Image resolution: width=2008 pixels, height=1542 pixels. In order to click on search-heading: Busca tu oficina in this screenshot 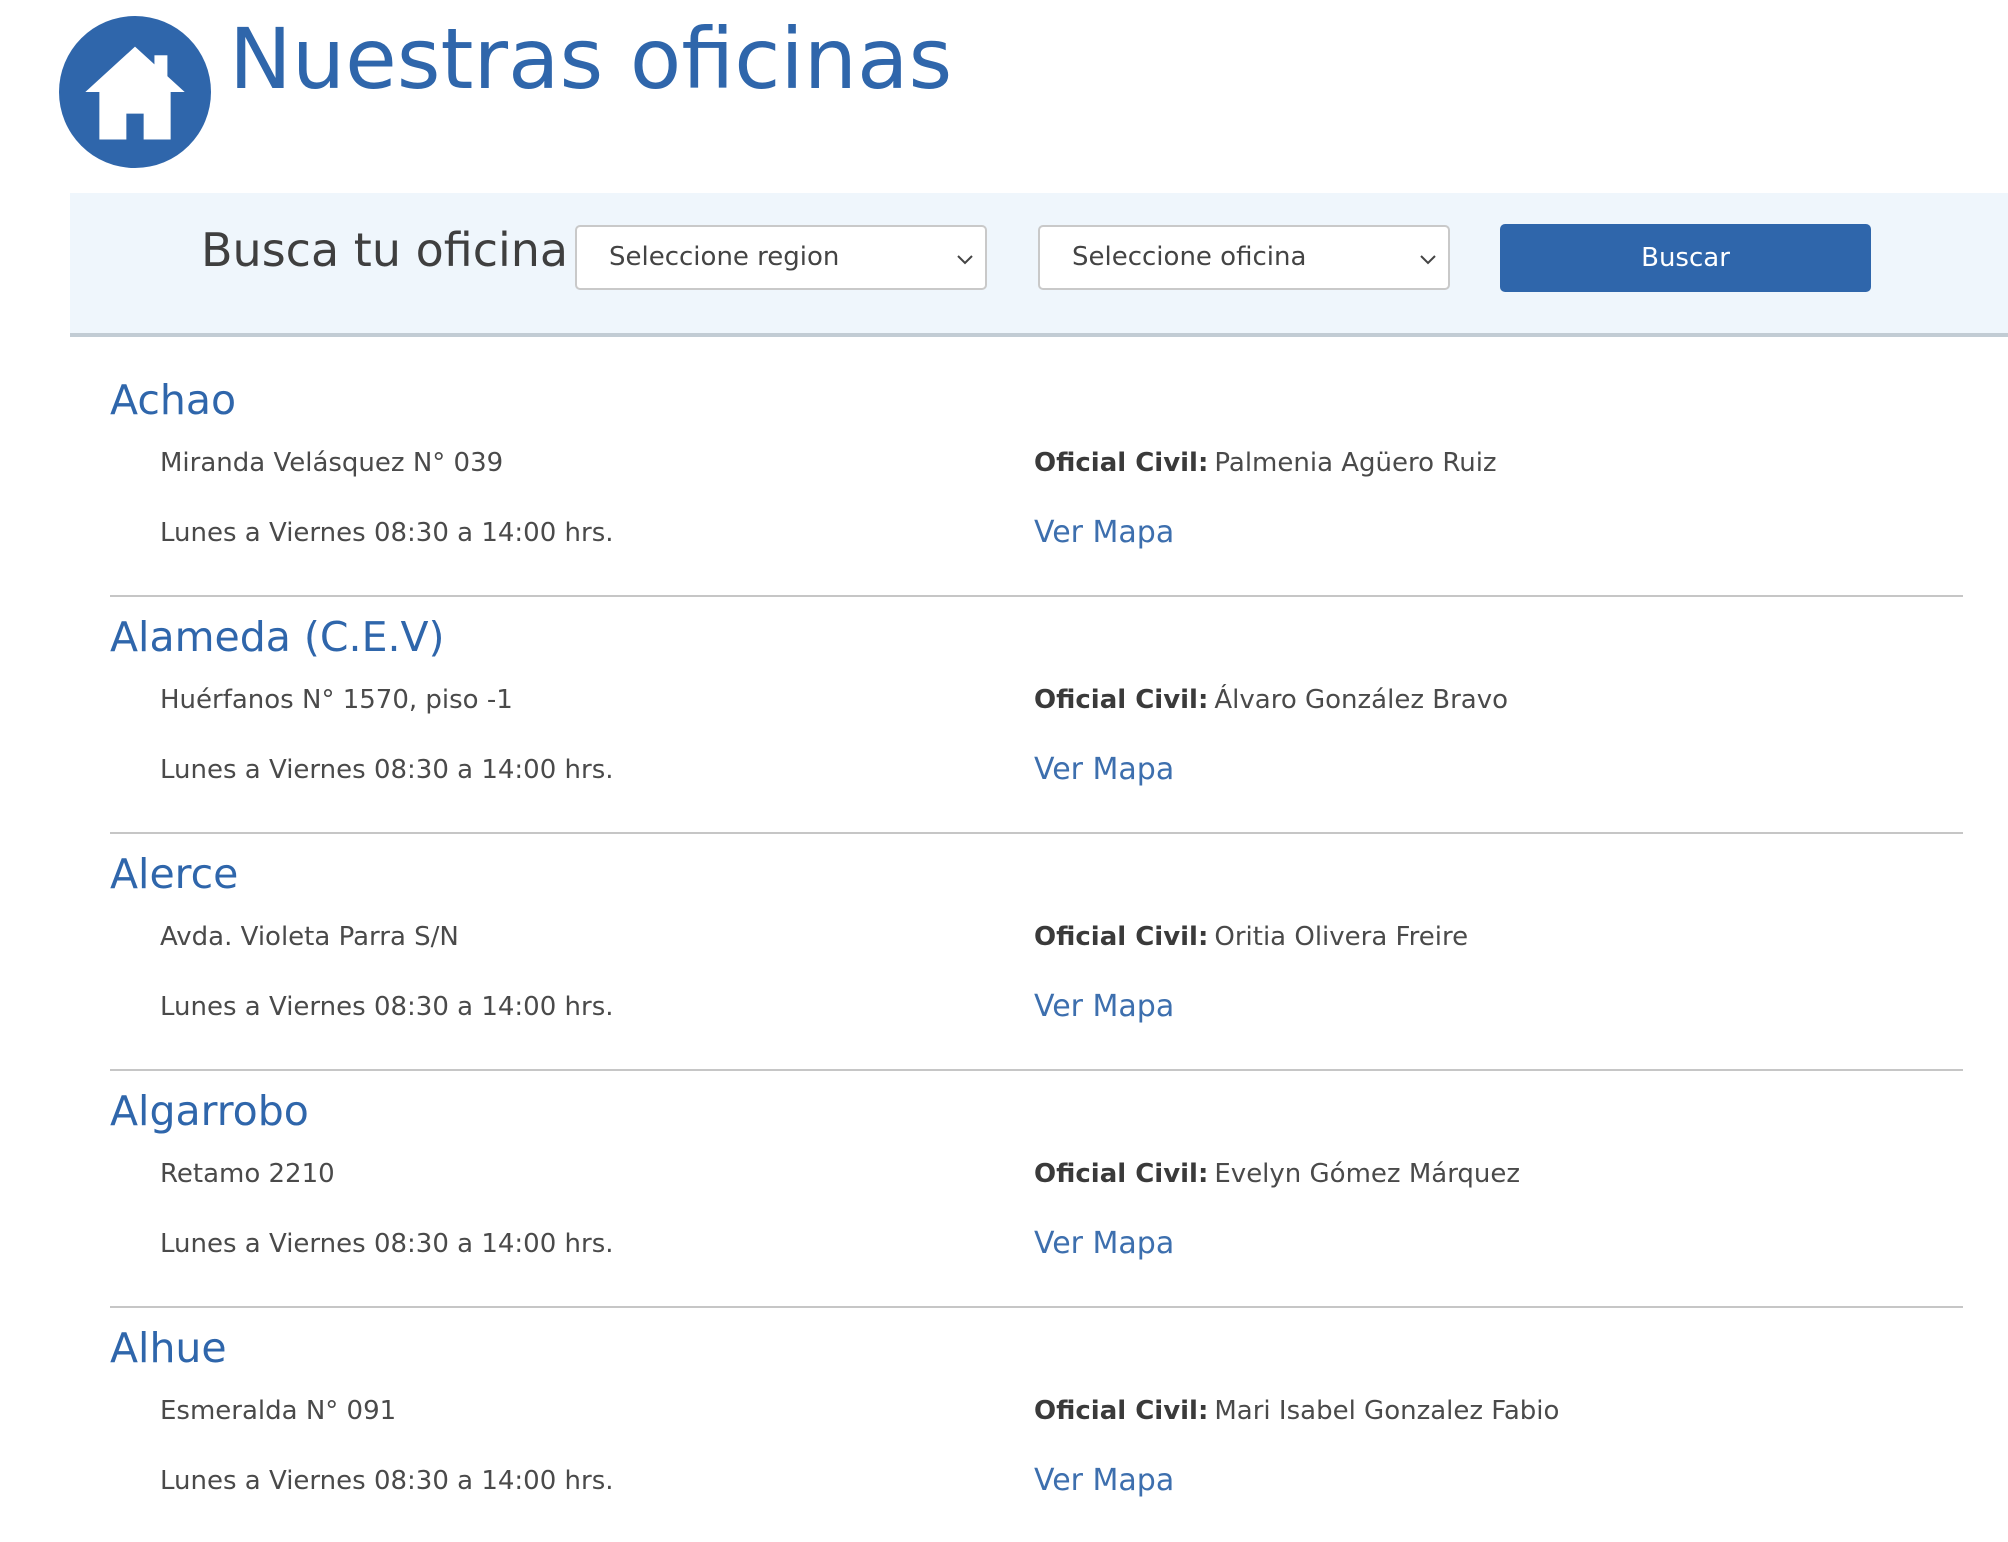, I will do `click(385, 250)`.